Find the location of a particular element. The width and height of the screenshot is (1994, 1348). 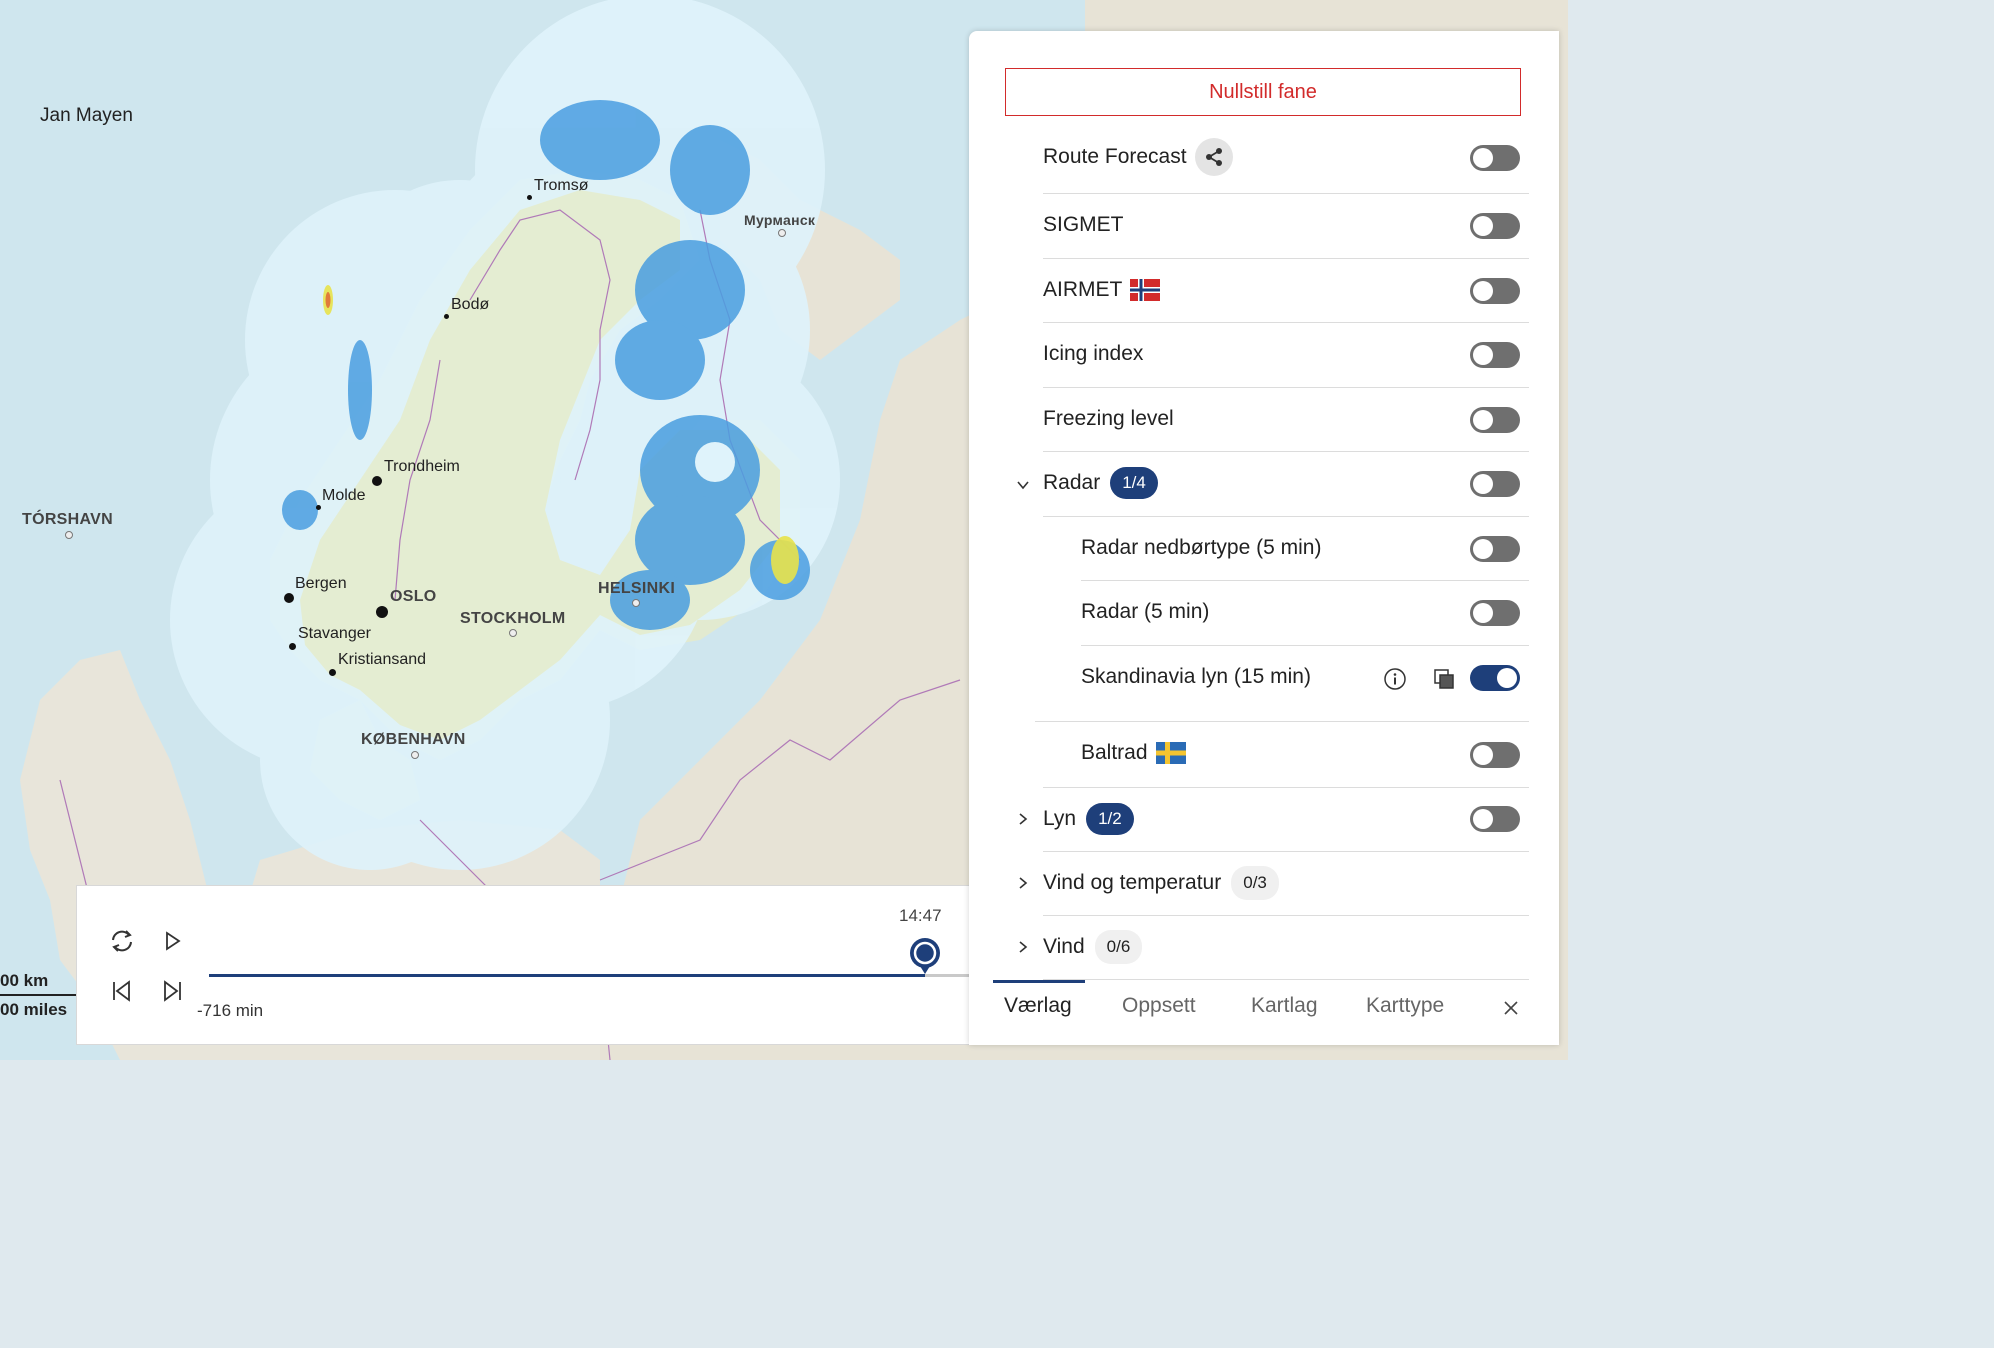

layer-label-icing-index: Icing index is located at coordinates (1093, 353).